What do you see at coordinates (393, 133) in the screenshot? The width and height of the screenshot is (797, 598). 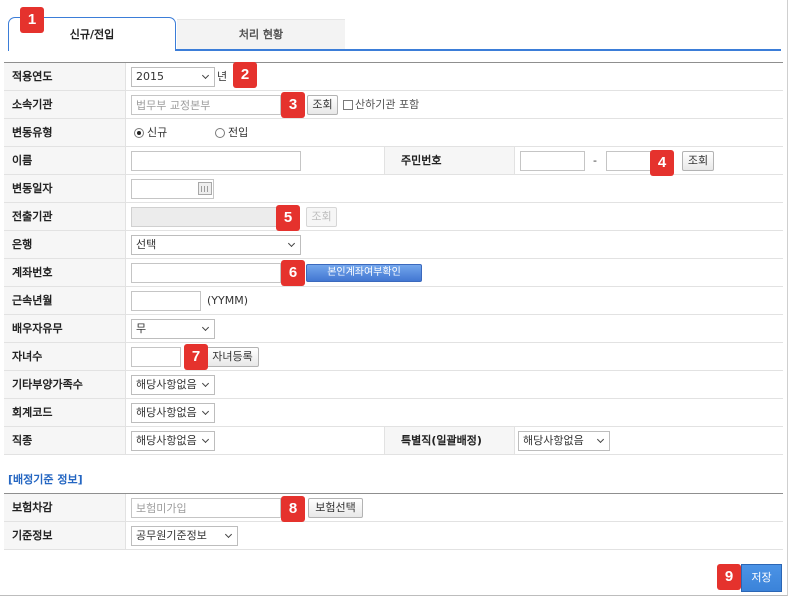 I see `row-change-type: 변동유형 신규 전입` at bounding box center [393, 133].